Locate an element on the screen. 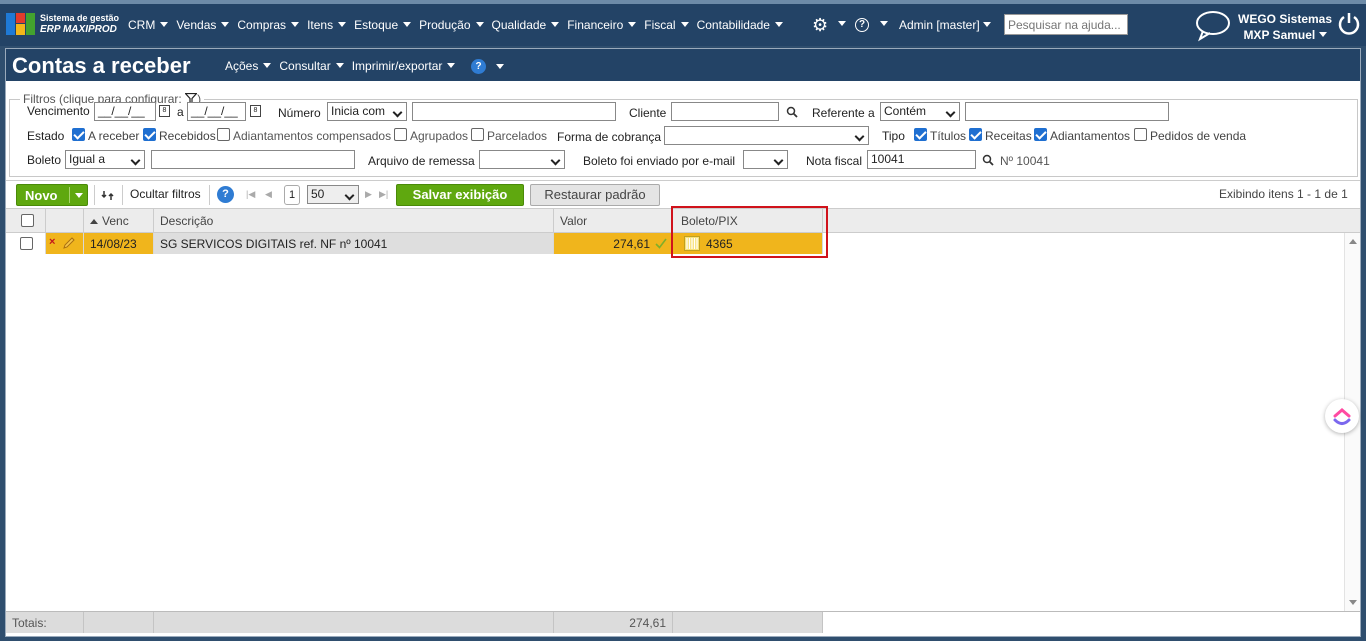 This screenshot has height=641, width=1366. menu-acoes: Ações is located at coordinates (248, 66).